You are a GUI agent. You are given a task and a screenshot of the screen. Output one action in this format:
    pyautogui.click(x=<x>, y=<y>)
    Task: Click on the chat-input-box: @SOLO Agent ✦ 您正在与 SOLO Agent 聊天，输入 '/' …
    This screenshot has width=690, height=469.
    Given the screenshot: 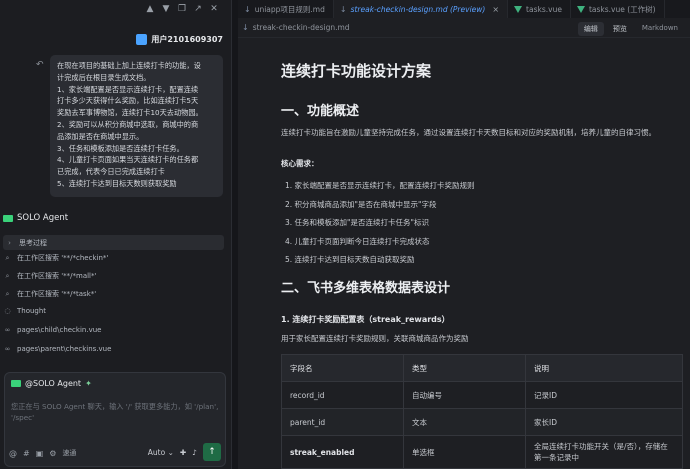 What is the action you would take?
    pyautogui.click(x=115, y=419)
    